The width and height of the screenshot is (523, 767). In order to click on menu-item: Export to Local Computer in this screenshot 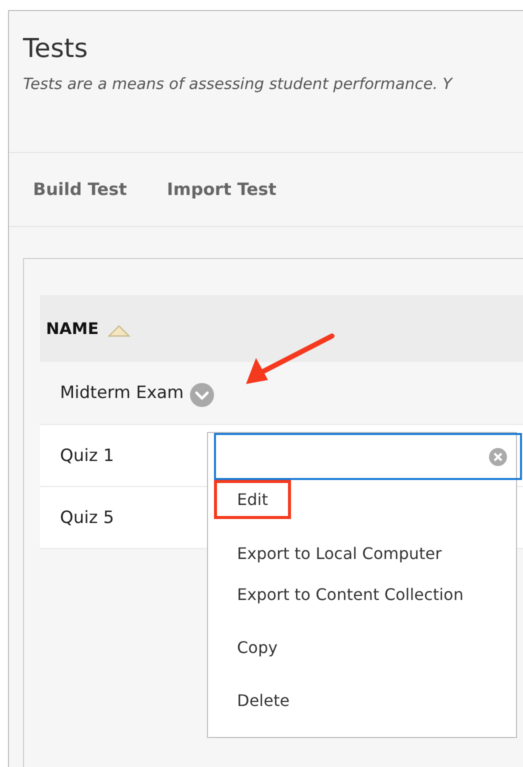, I will do `click(339, 553)`.